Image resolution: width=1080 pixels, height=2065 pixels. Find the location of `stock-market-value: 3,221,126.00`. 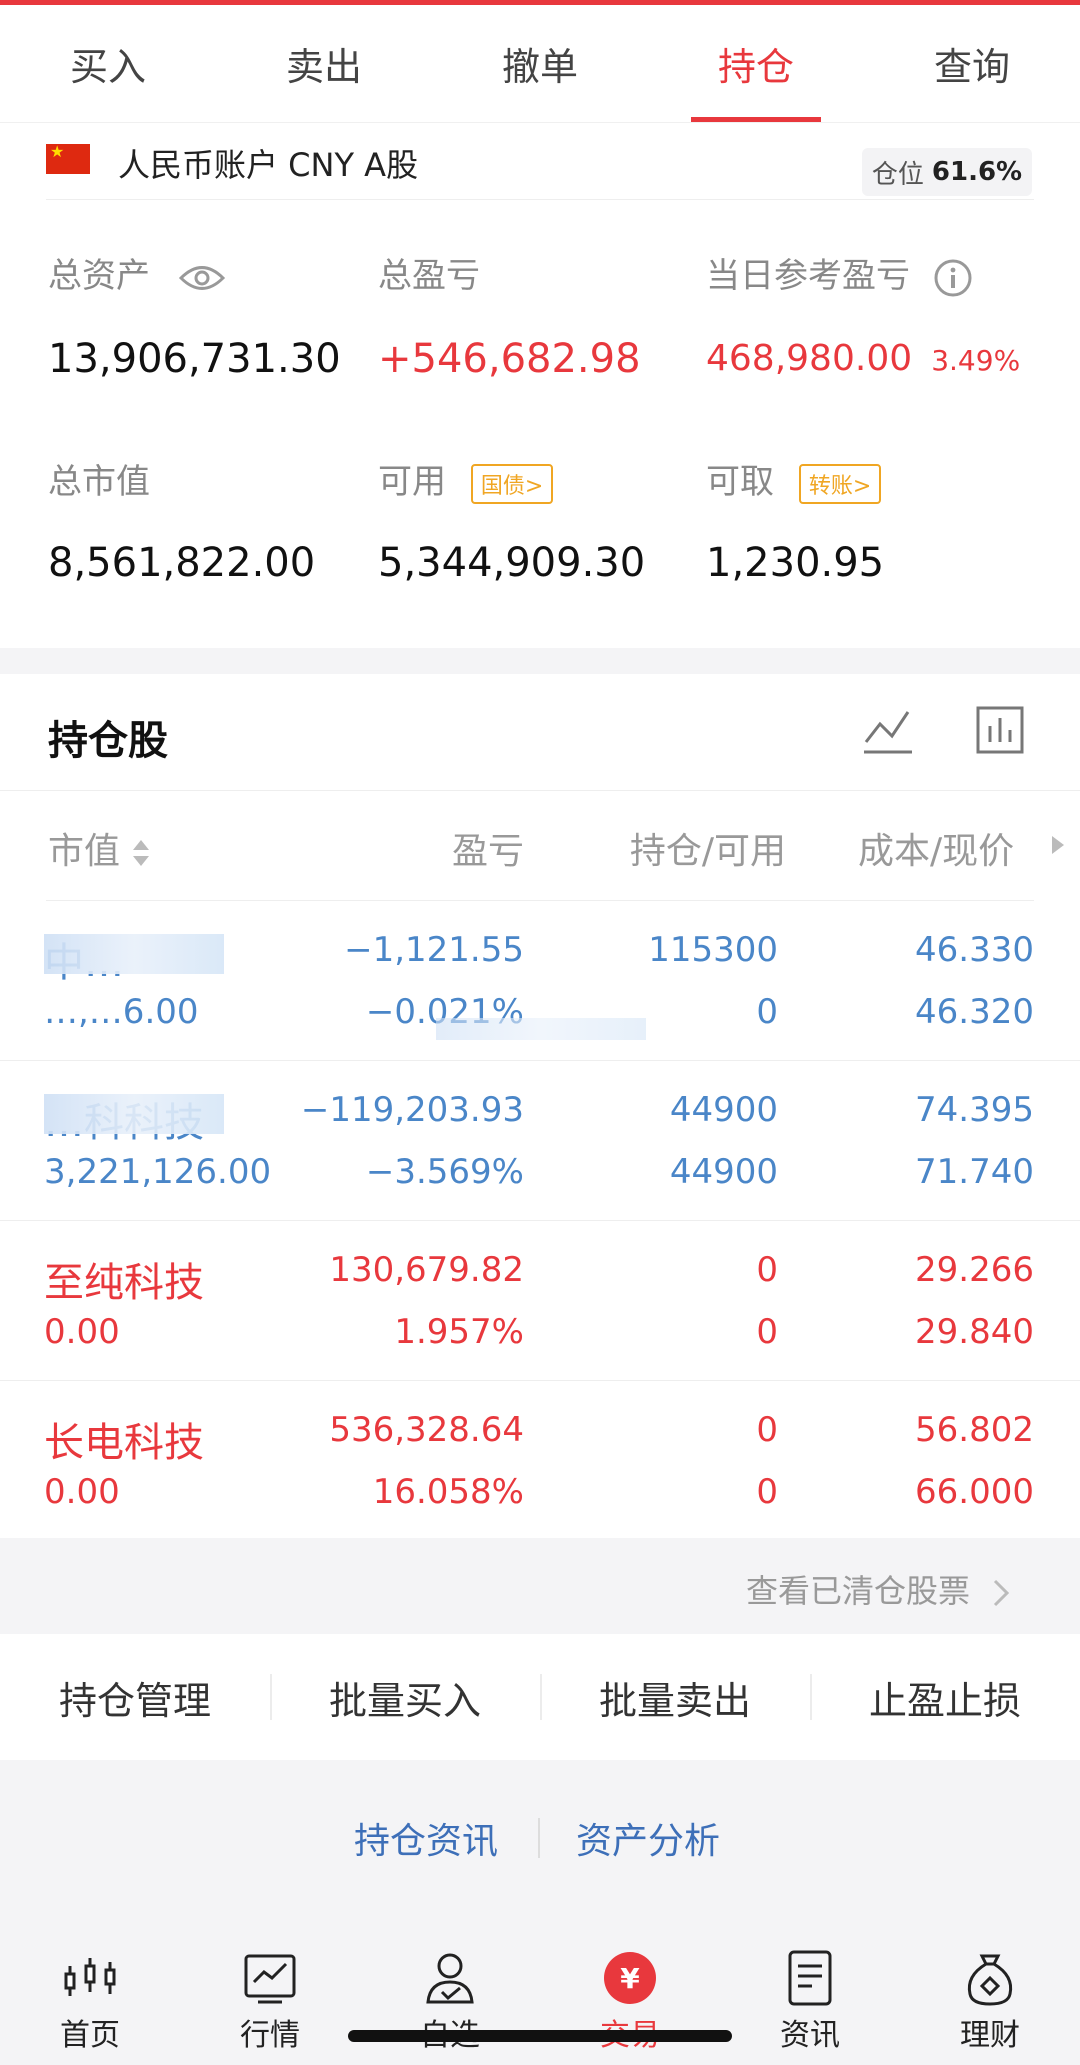

stock-market-value: 3,221,126.00 is located at coordinates (158, 1172).